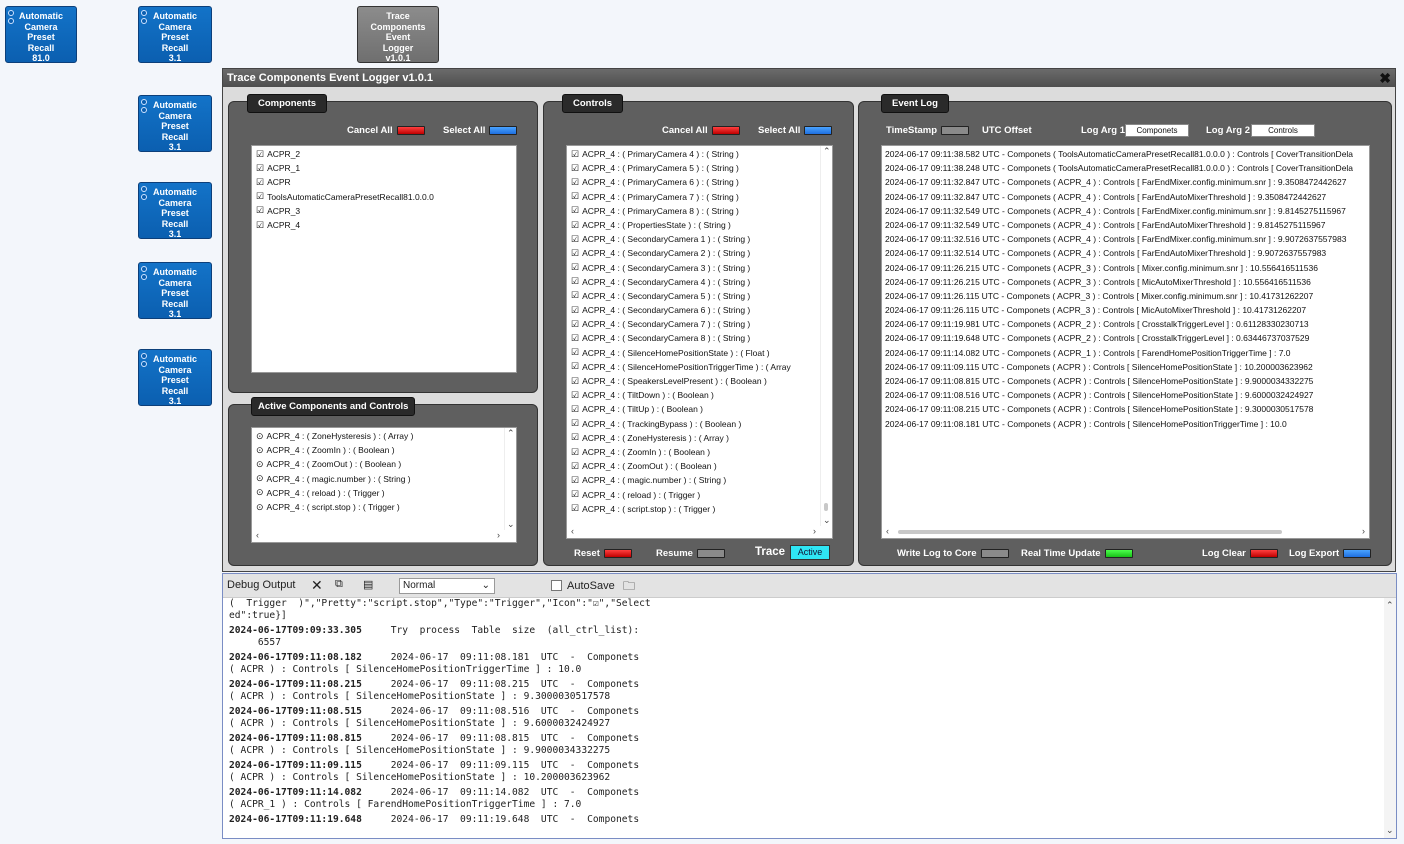 This screenshot has width=1404, height=844. What do you see at coordinates (629, 587) in the screenshot?
I see `folder-icon: 🗀` at bounding box center [629, 587].